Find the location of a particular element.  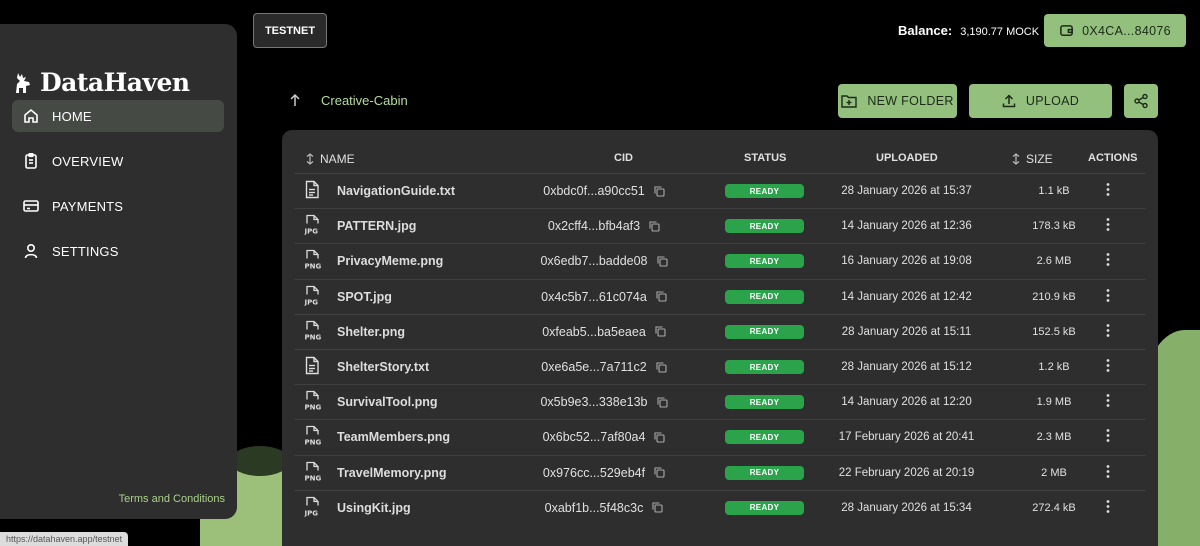

file-name: UsingKit.jpg is located at coordinates (374, 508).